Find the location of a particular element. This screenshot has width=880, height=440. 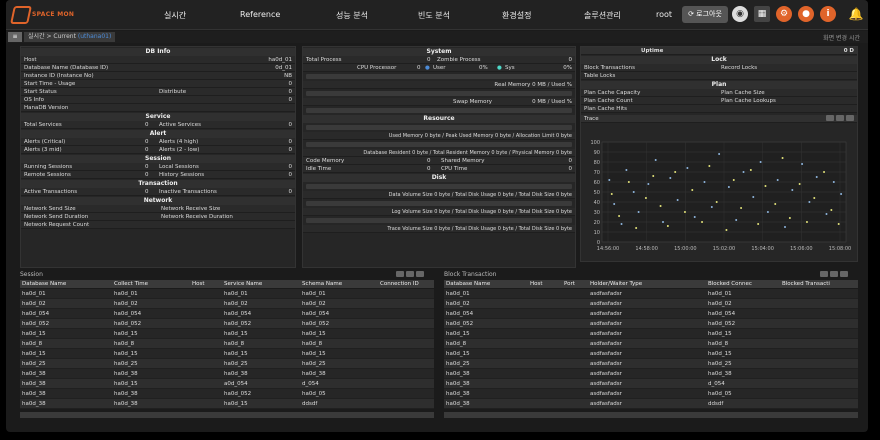

trace-view-icon is located at coordinates (840, 118).